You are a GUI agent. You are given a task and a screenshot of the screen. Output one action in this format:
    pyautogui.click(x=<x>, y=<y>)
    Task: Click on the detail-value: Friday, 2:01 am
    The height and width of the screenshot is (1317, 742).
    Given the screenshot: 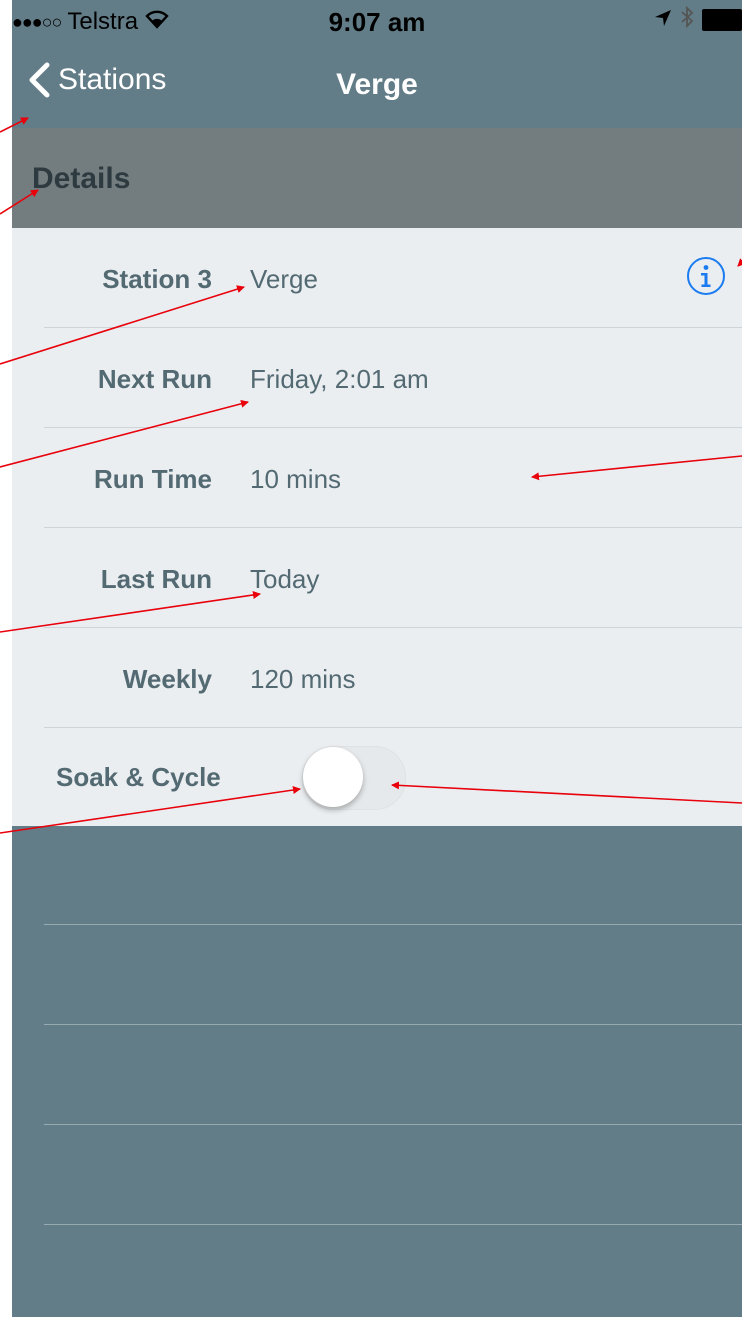 What is the action you would take?
    pyautogui.click(x=339, y=379)
    